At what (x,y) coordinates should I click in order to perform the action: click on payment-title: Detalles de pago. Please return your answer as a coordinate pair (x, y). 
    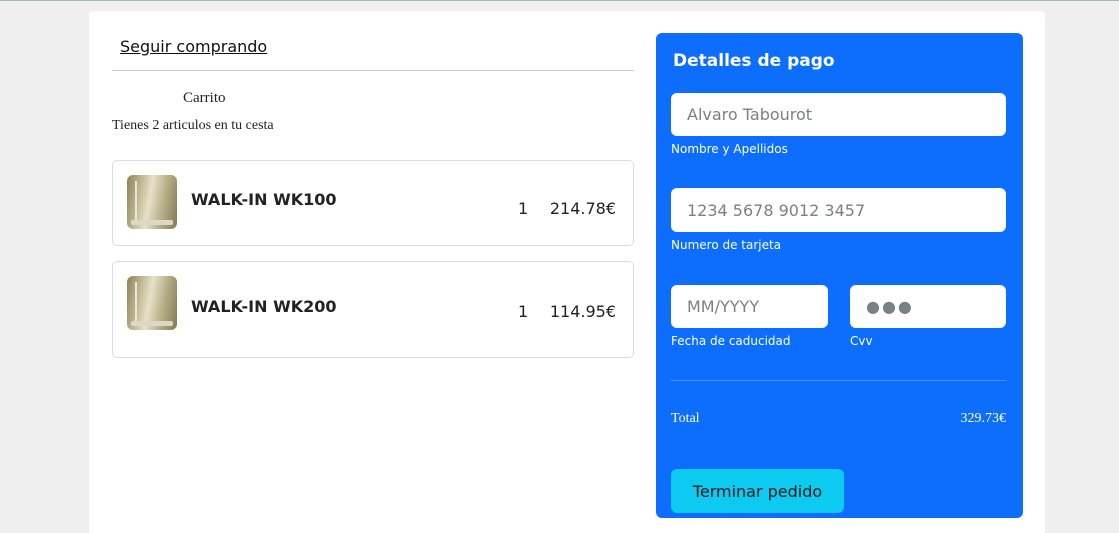
    Looking at the image, I should click on (754, 61).